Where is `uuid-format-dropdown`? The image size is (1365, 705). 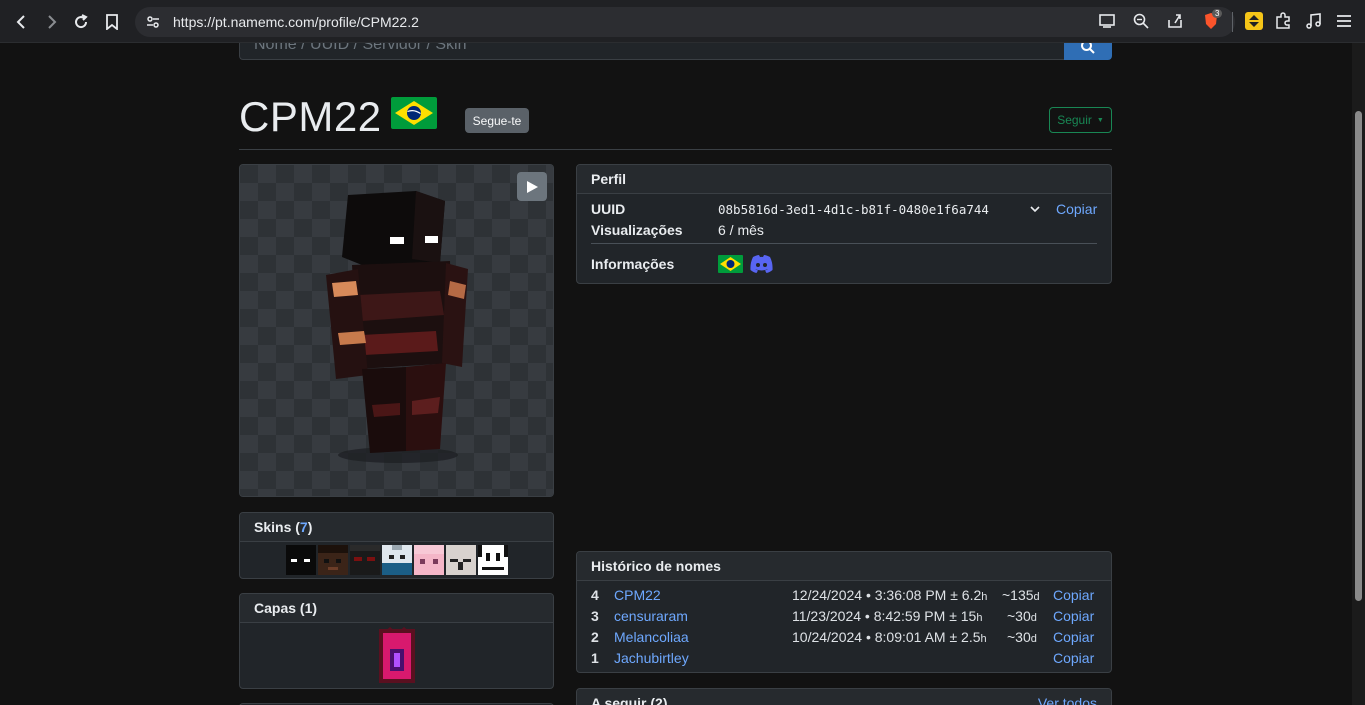
uuid-format-dropdown is located at coordinates (1035, 209).